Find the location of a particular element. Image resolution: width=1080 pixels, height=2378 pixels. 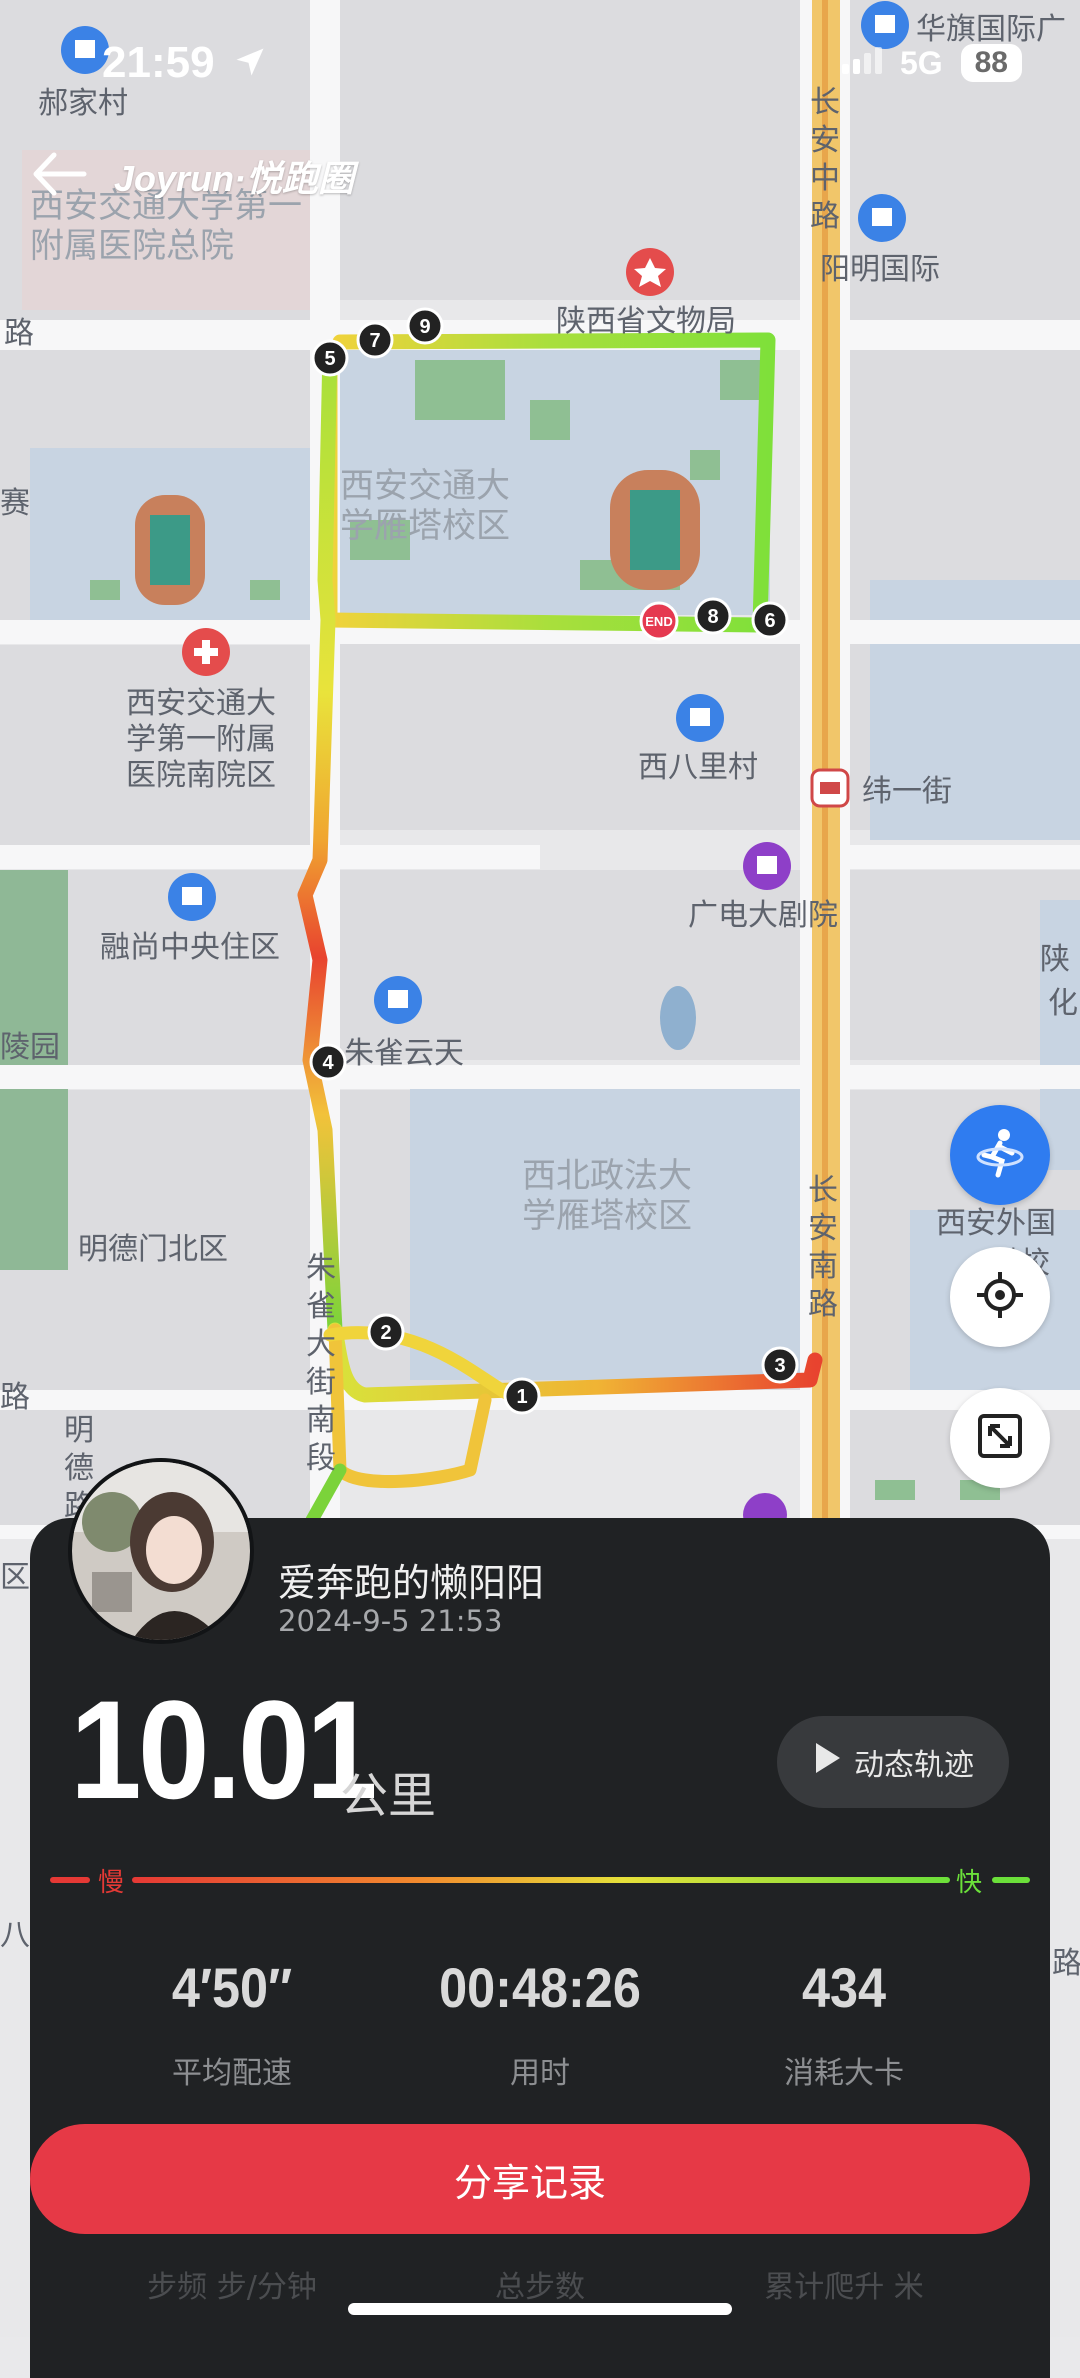

km-marker: 5 is located at coordinates (330, 360).